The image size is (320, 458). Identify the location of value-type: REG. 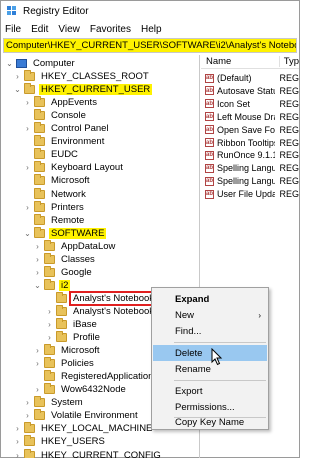
(289, 116).